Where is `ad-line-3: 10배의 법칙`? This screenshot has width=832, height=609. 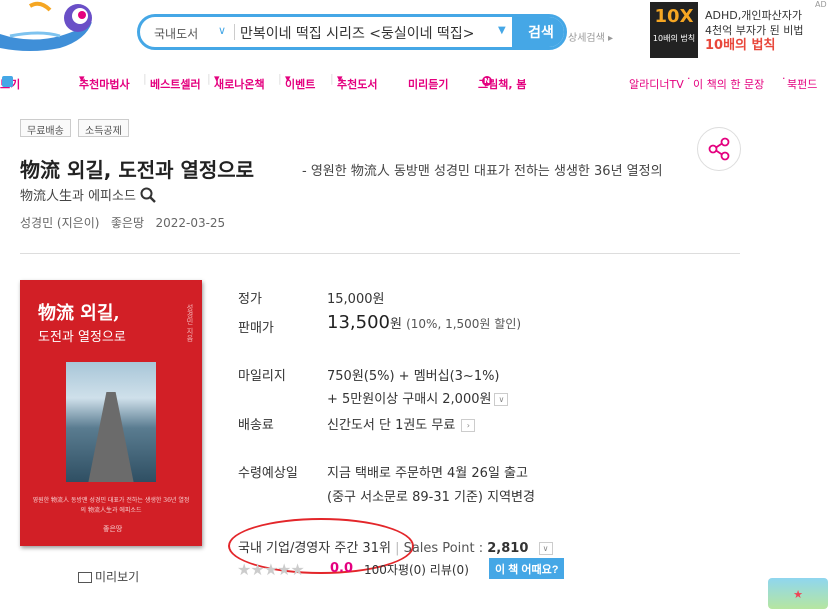
ad-line-3: 10배의 법칙 is located at coordinates (740, 45).